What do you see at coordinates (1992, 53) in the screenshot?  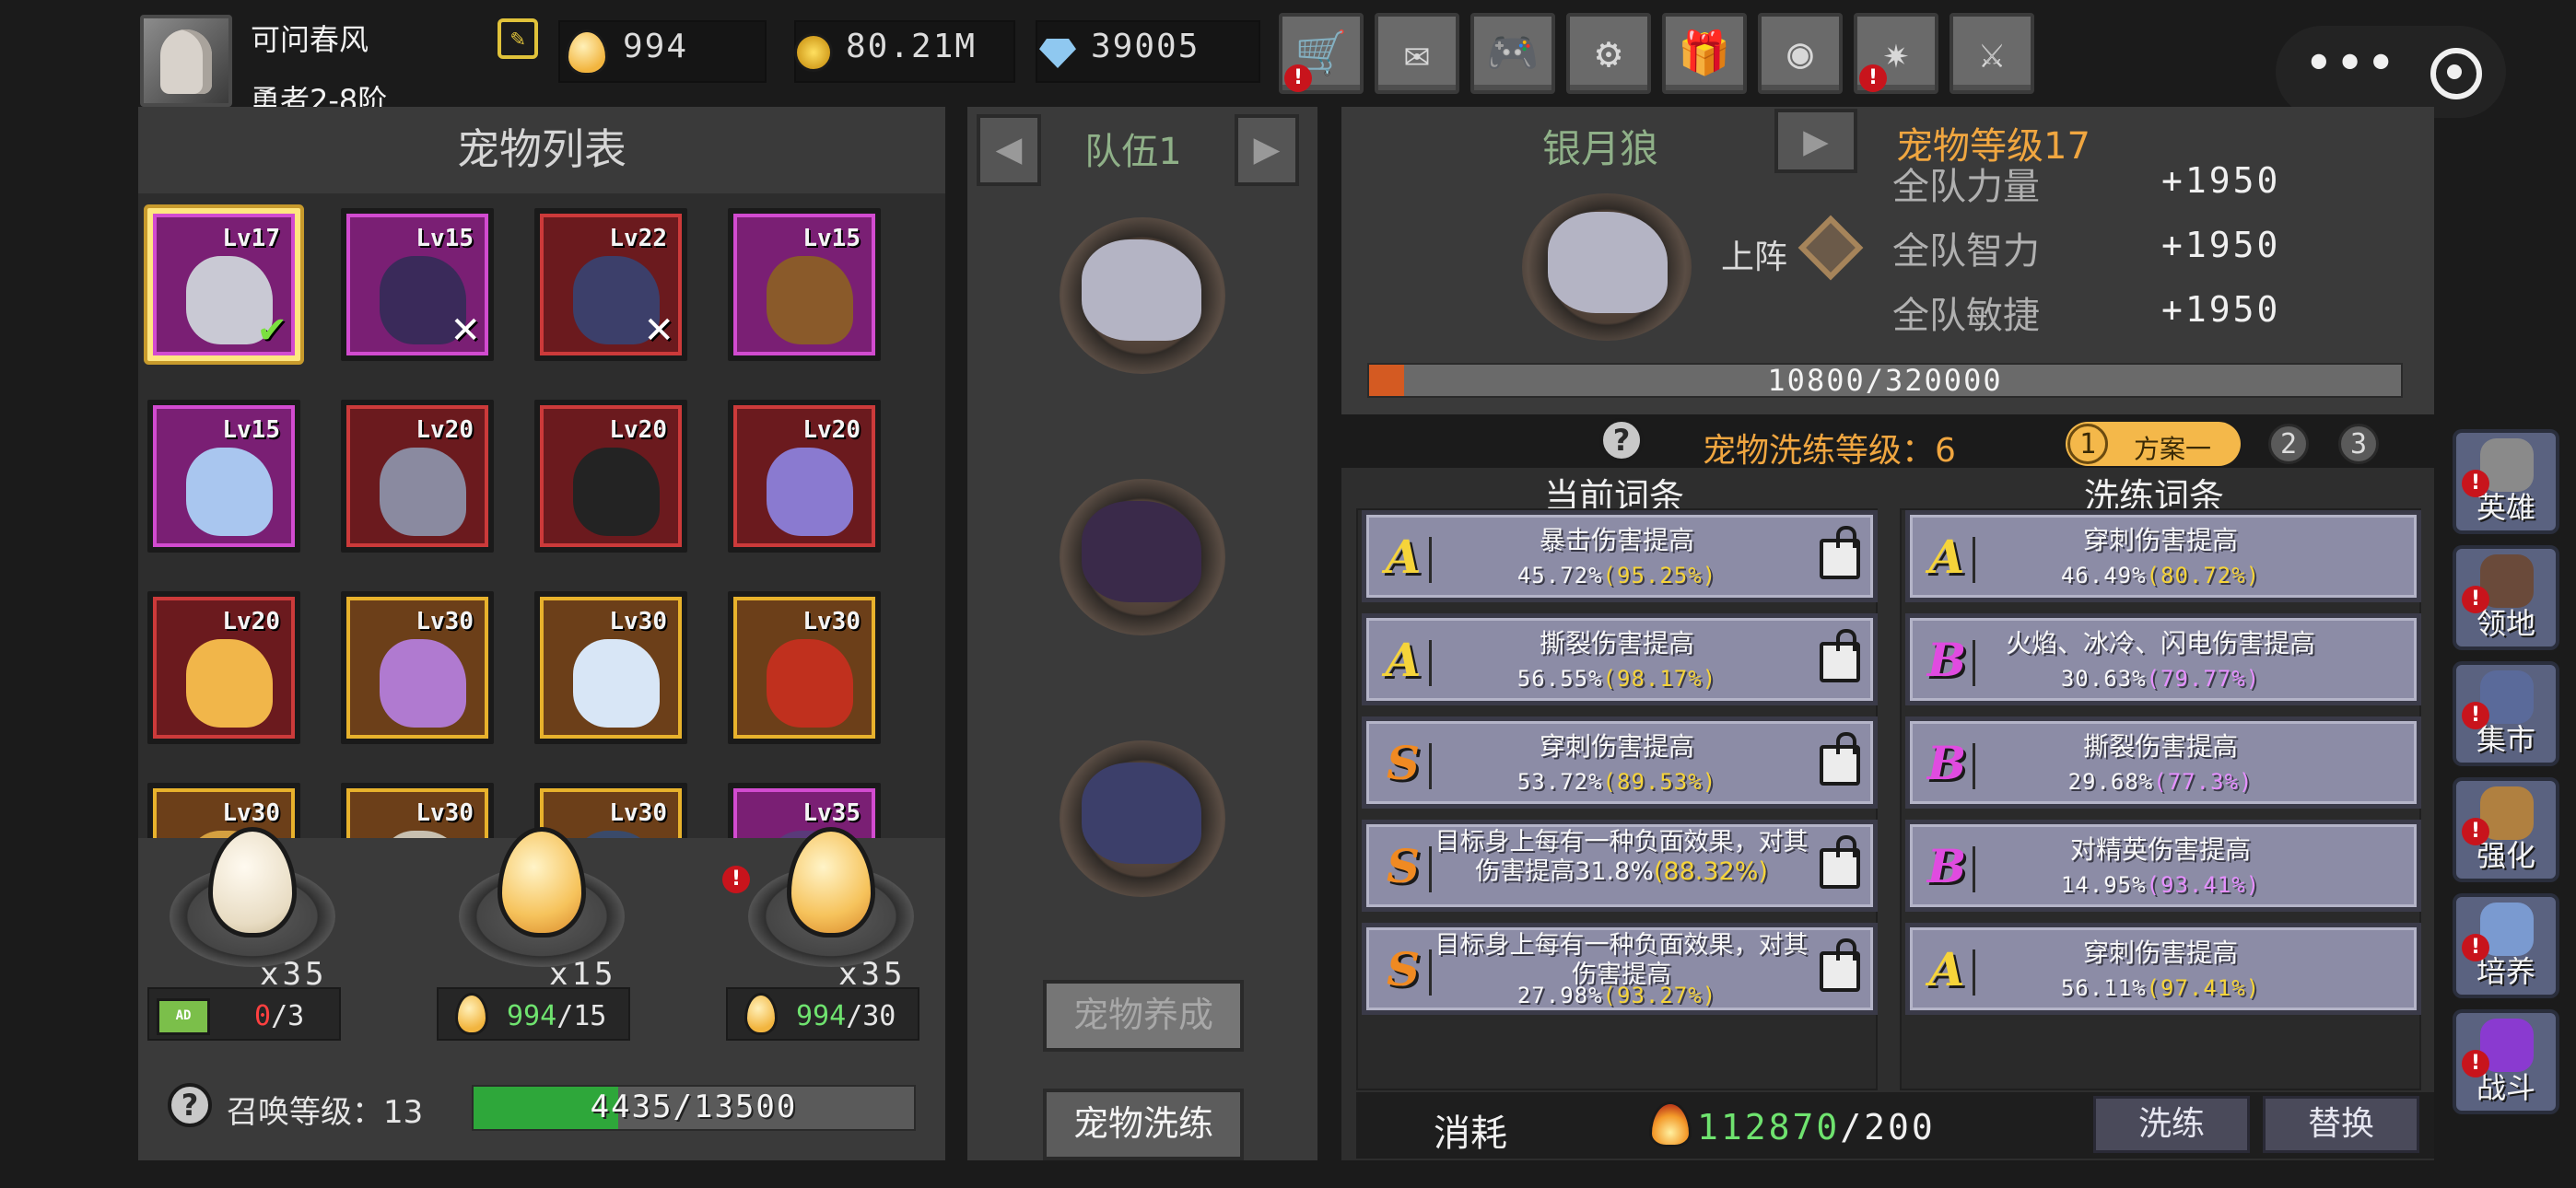 I see `swords-button: ⚔` at bounding box center [1992, 53].